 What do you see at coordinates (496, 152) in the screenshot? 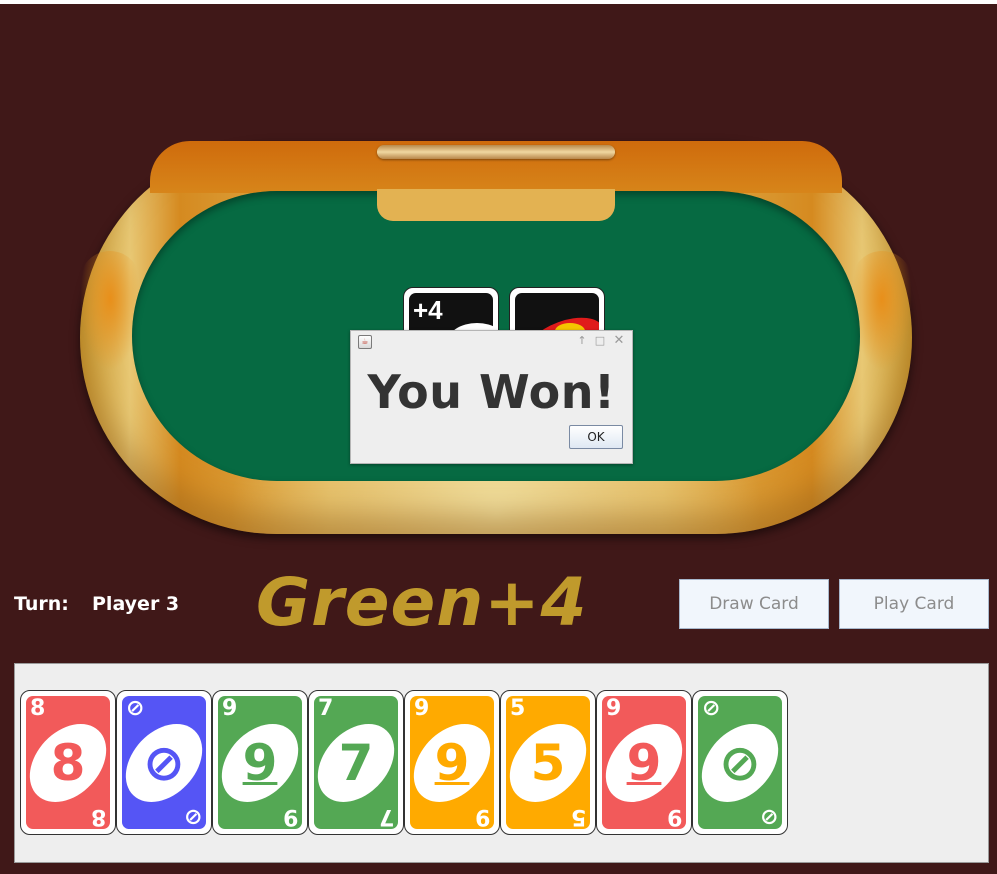
I see `table-rail-slot` at bounding box center [496, 152].